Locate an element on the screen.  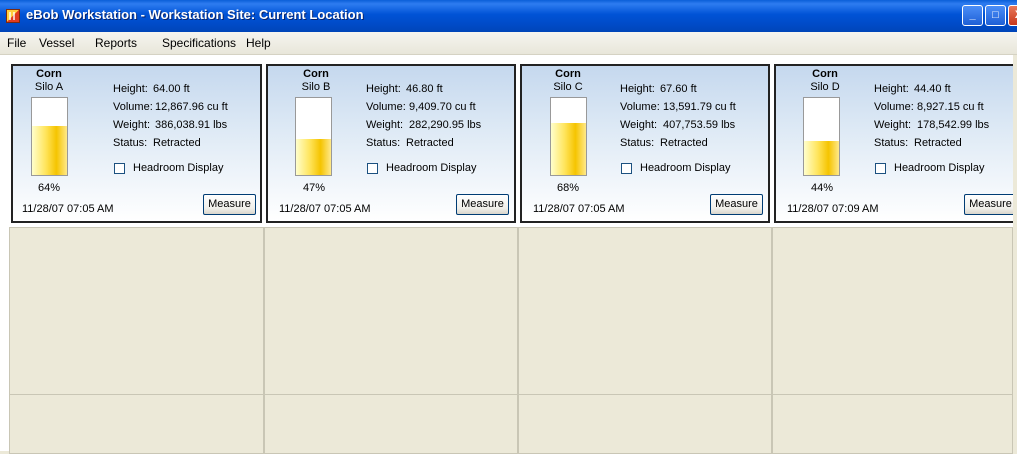
minimize-button: _ is located at coordinates (972, 15).